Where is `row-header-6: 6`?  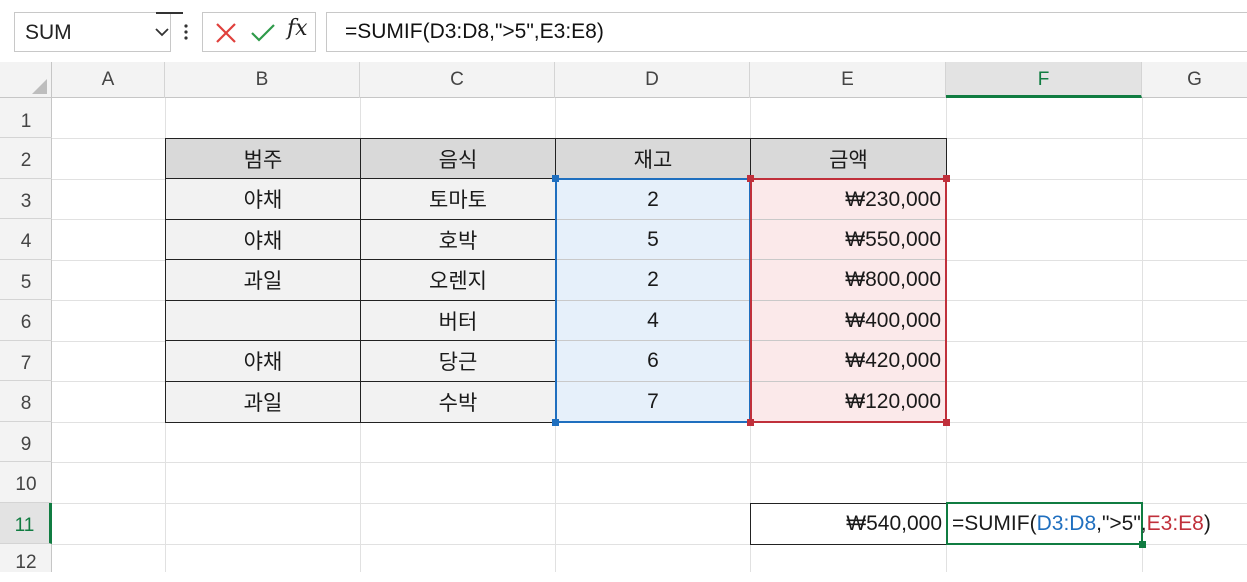
row-header-6: 6 is located at coordinates (26, 320).